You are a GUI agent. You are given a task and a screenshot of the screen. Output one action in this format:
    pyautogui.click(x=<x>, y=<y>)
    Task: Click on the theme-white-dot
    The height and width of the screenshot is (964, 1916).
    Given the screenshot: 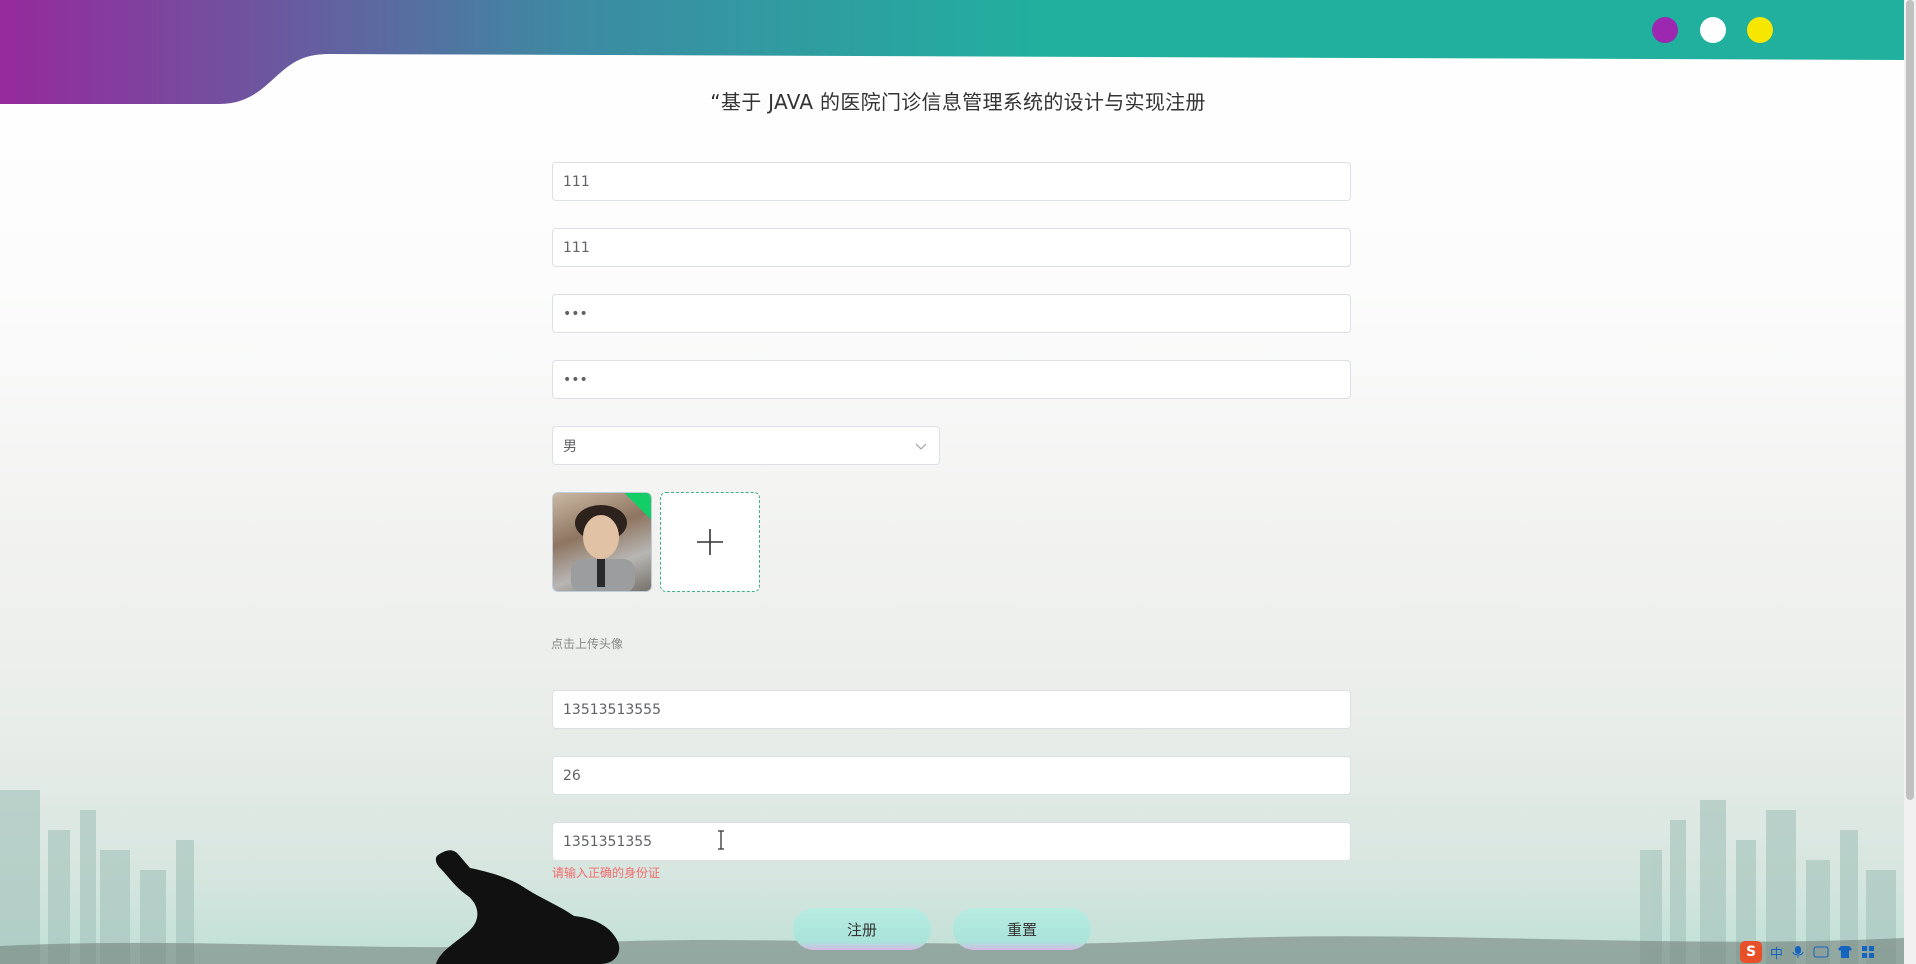 What is the action you would take?
    pyautogui.click(x=1713, y=30)
    